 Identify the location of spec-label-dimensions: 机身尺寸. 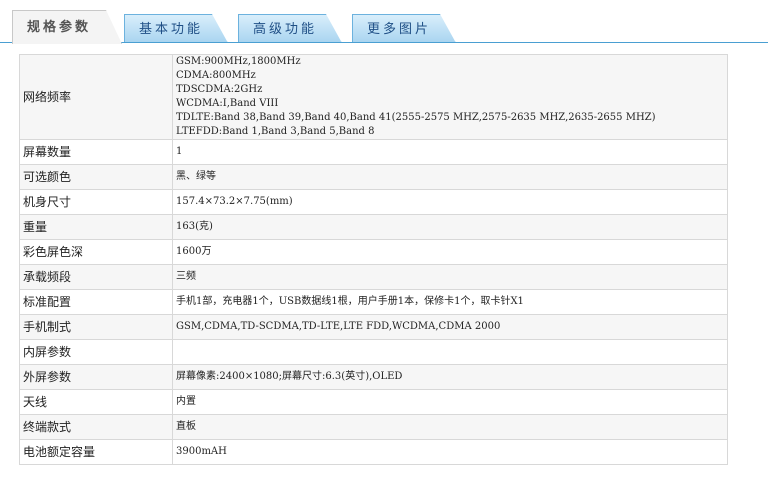
(96, 202).